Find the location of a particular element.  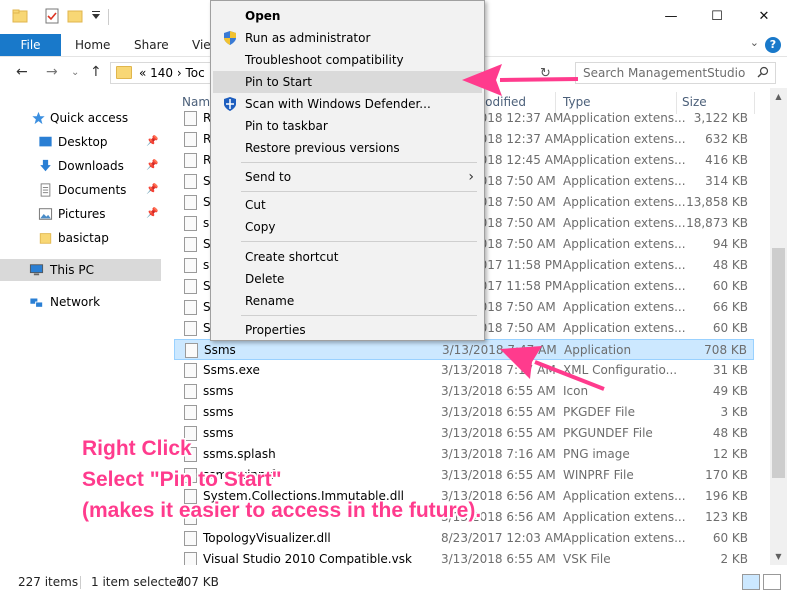

menu-item-label: Send to is located at coordinates (268, 177).